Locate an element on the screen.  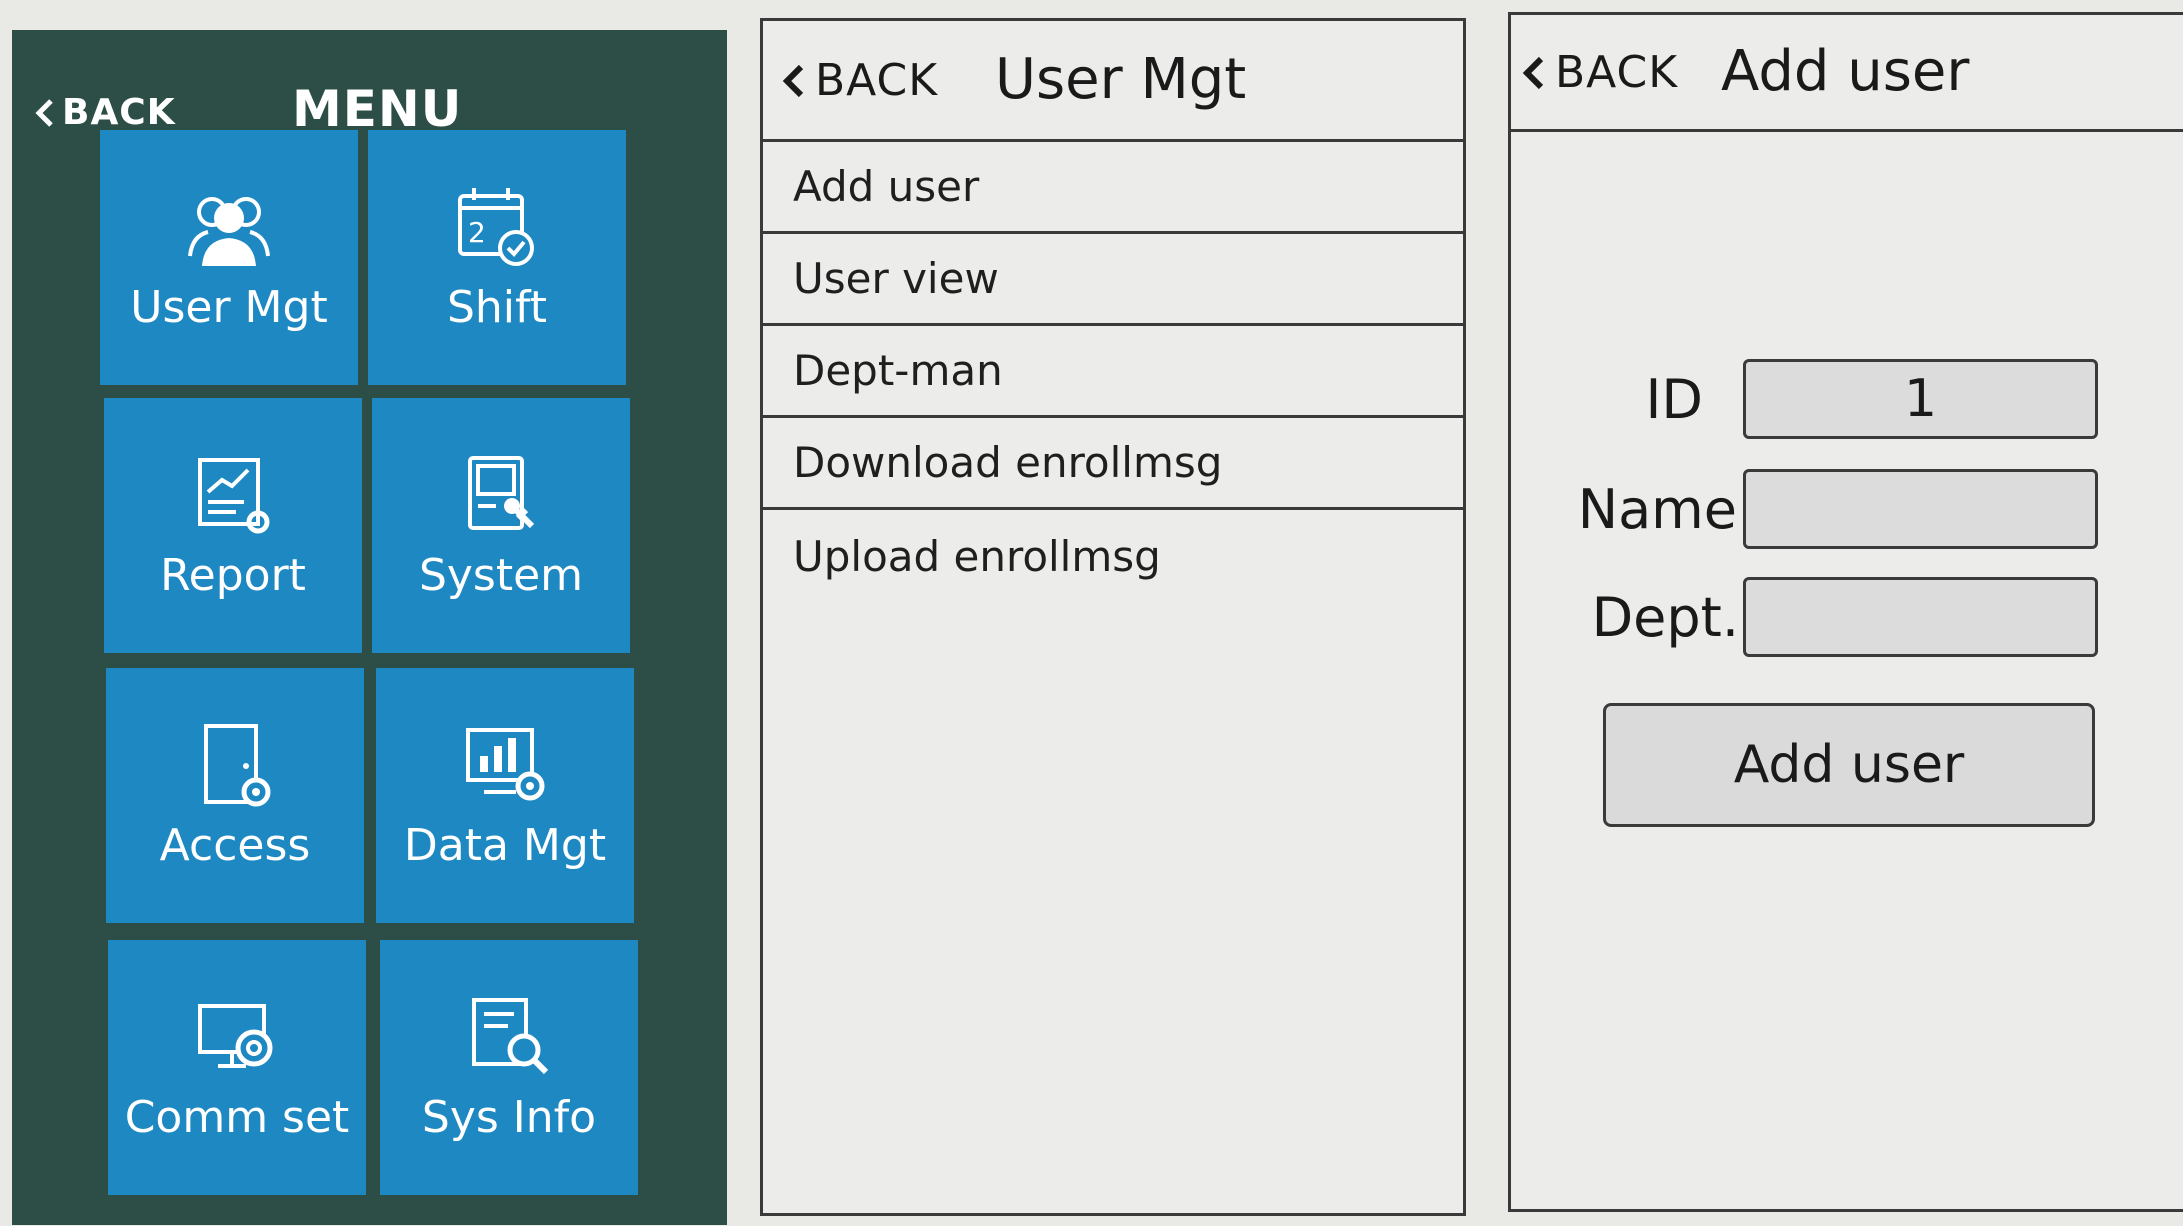
dept-field-row: Dept. is located at coordinates (1834, 617).